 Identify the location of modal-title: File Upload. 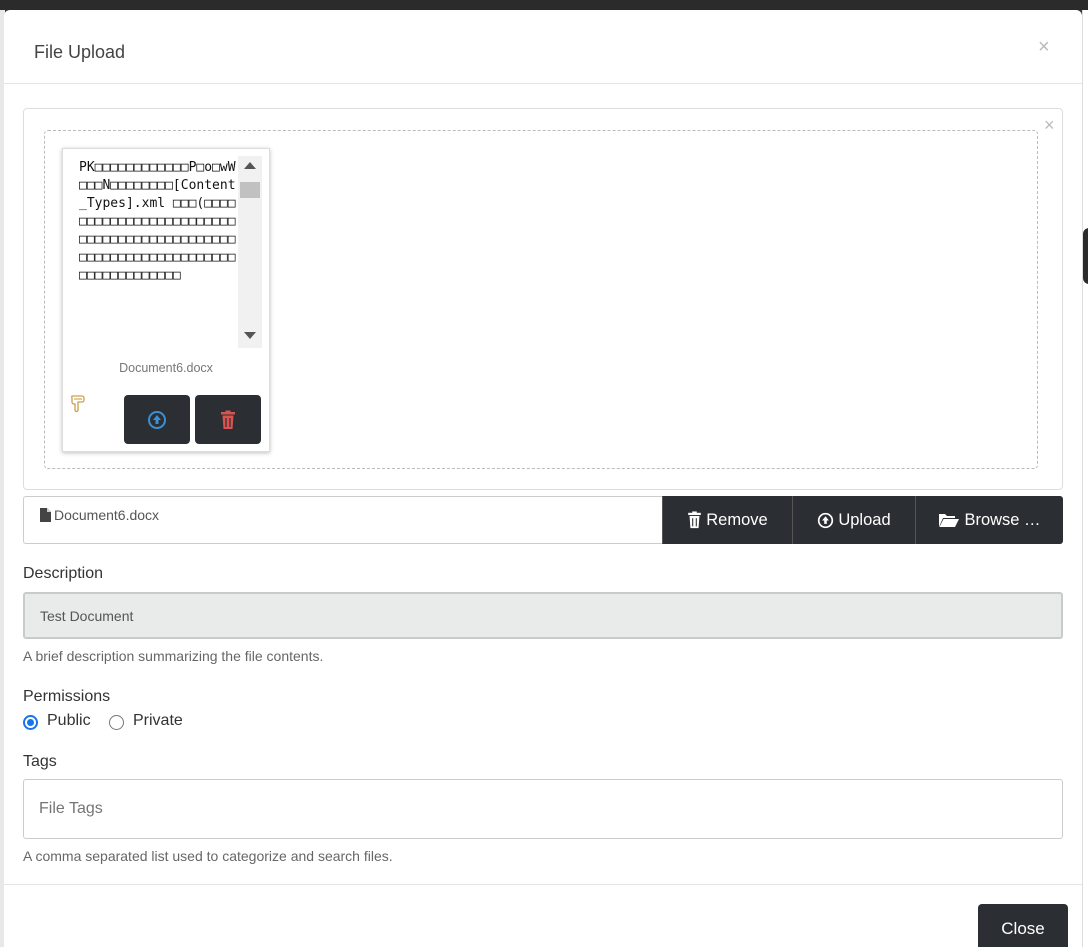
(80, 52).